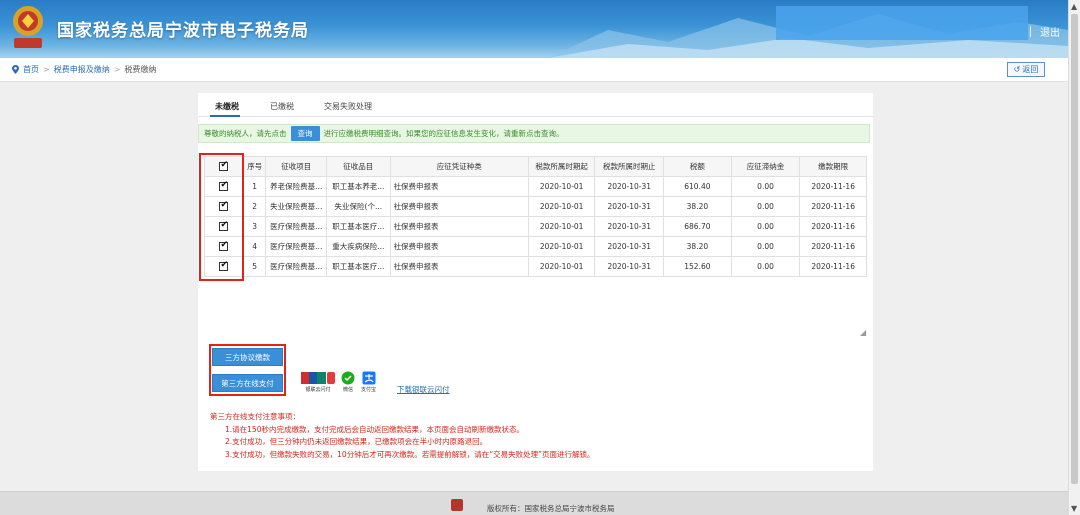 The image size is (1080, 515). I want to click on note-item: 2.支付成功，但三分钟内仍未返回缴款结果，已缴款项会在半小时内原路退回。, so click(356, 441).